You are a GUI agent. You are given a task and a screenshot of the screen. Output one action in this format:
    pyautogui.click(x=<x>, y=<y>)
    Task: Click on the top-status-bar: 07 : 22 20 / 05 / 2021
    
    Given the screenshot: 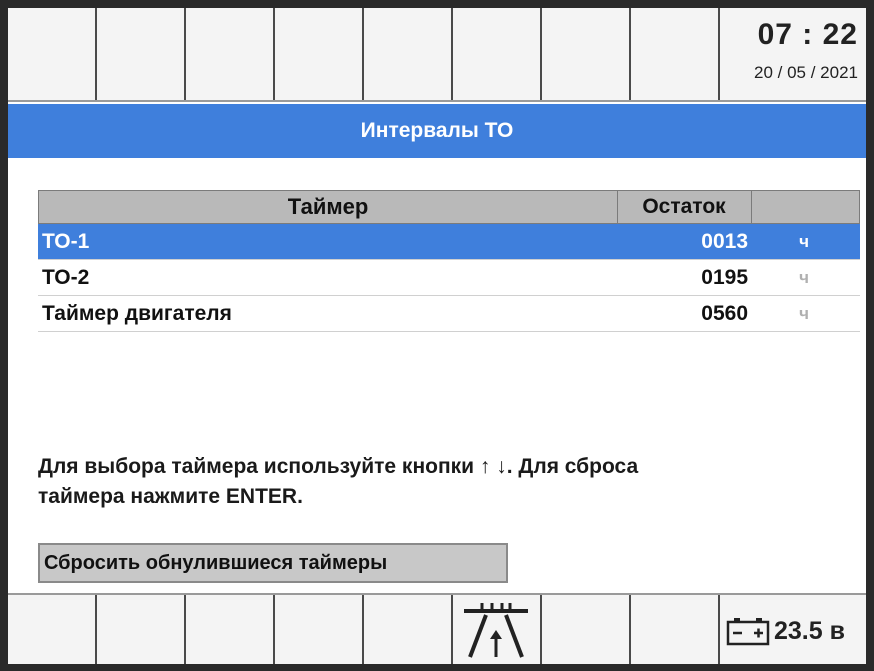 What is the action you would take?
    pyautogui.click(x=437, y=55)
    